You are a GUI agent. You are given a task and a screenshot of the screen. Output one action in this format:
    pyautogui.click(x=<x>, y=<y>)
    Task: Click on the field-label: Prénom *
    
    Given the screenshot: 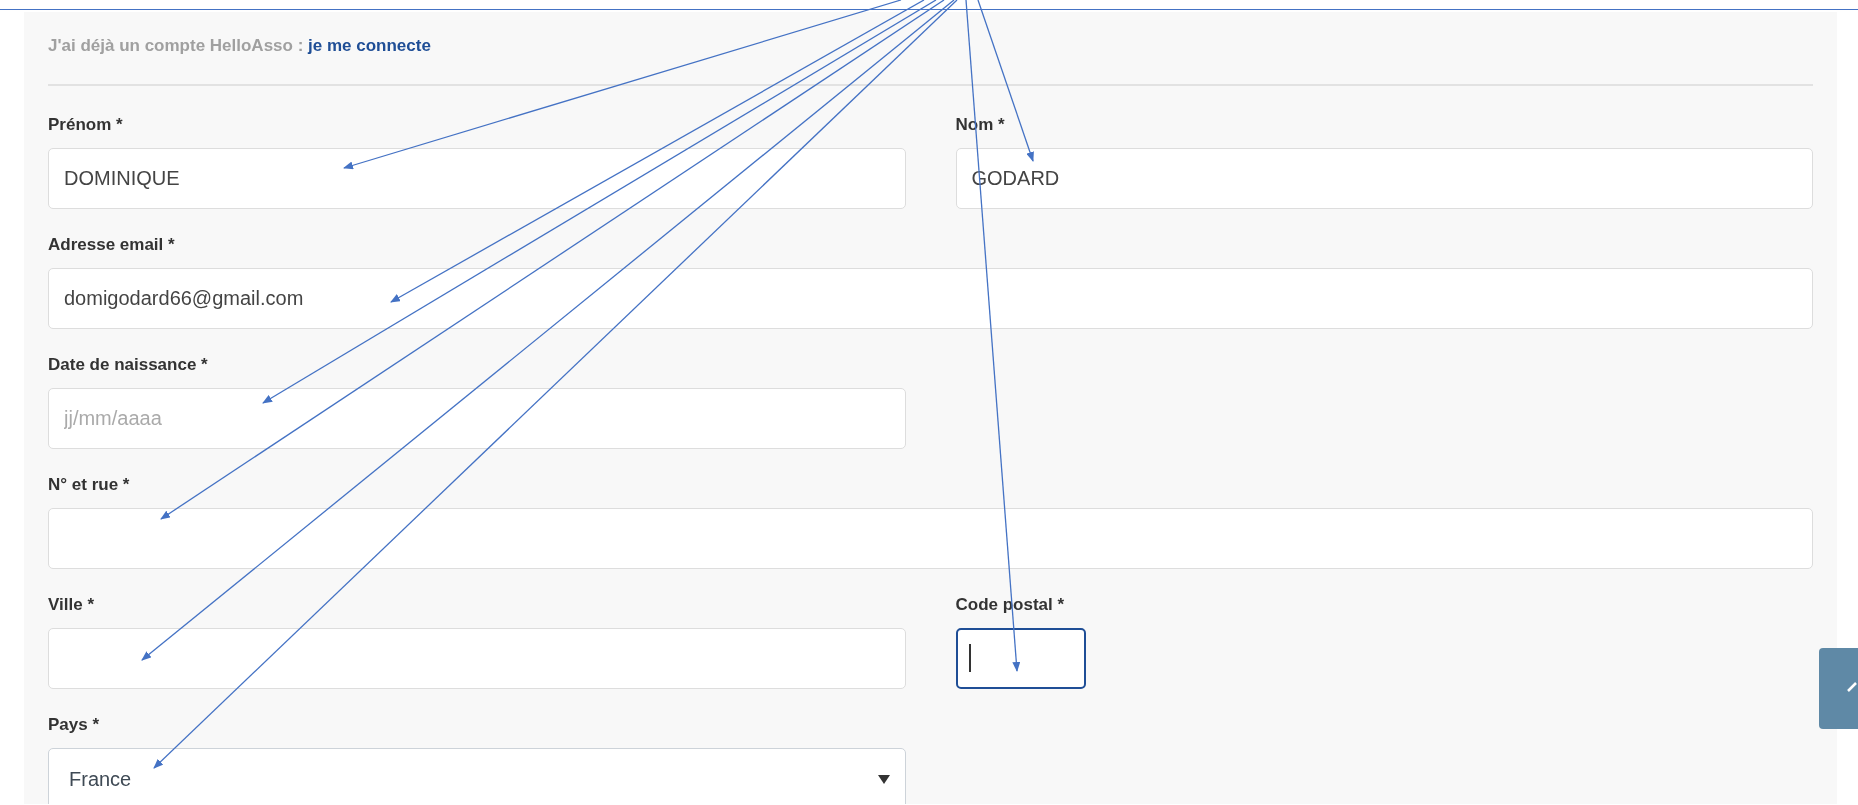 What is the action you would take?
    pyautogui.click(x=85, y=125)
    